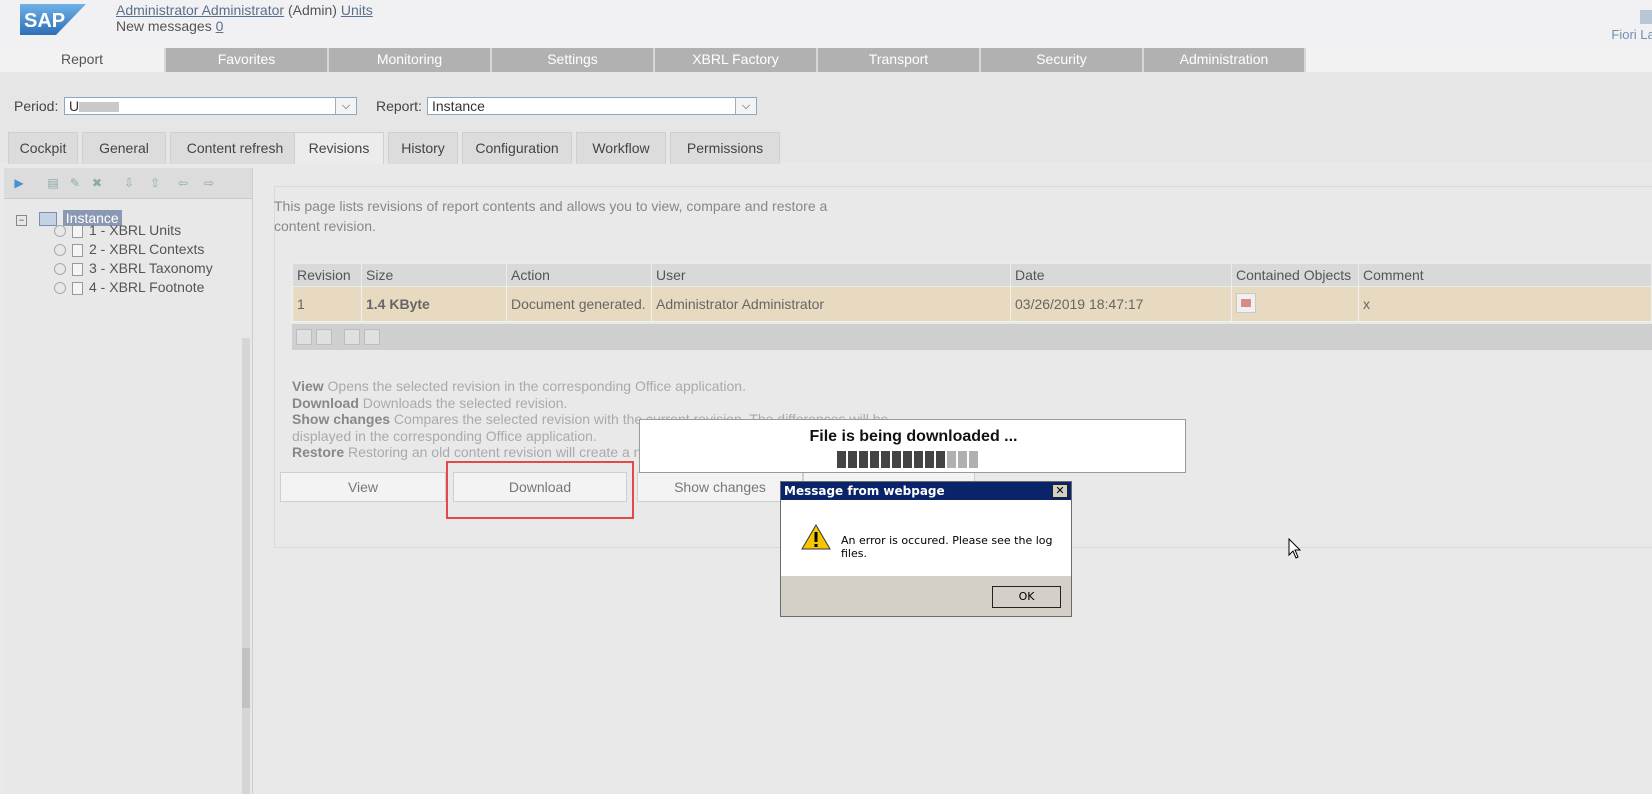  Describe the element at coordinates (573, 60) in the screenshot. I see `tab-settings: Settings` at that location.